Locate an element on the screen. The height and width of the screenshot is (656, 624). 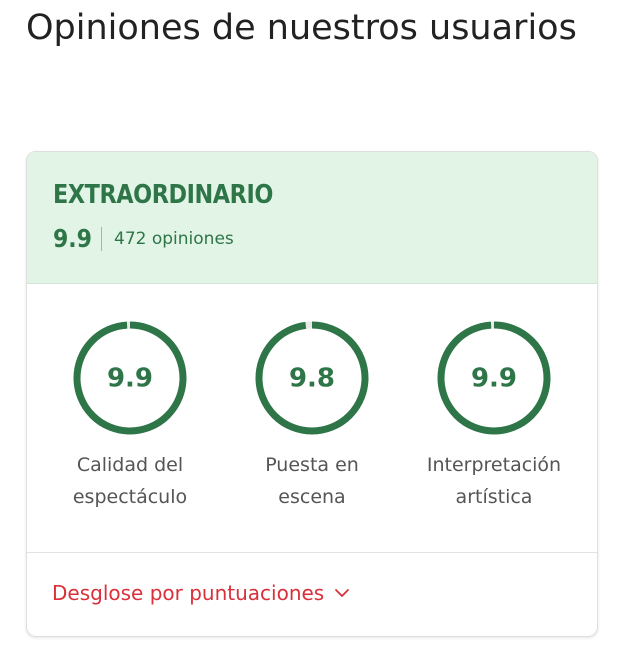
score-row: 9.9 472 opiniones is located at coordinates (143, 238).